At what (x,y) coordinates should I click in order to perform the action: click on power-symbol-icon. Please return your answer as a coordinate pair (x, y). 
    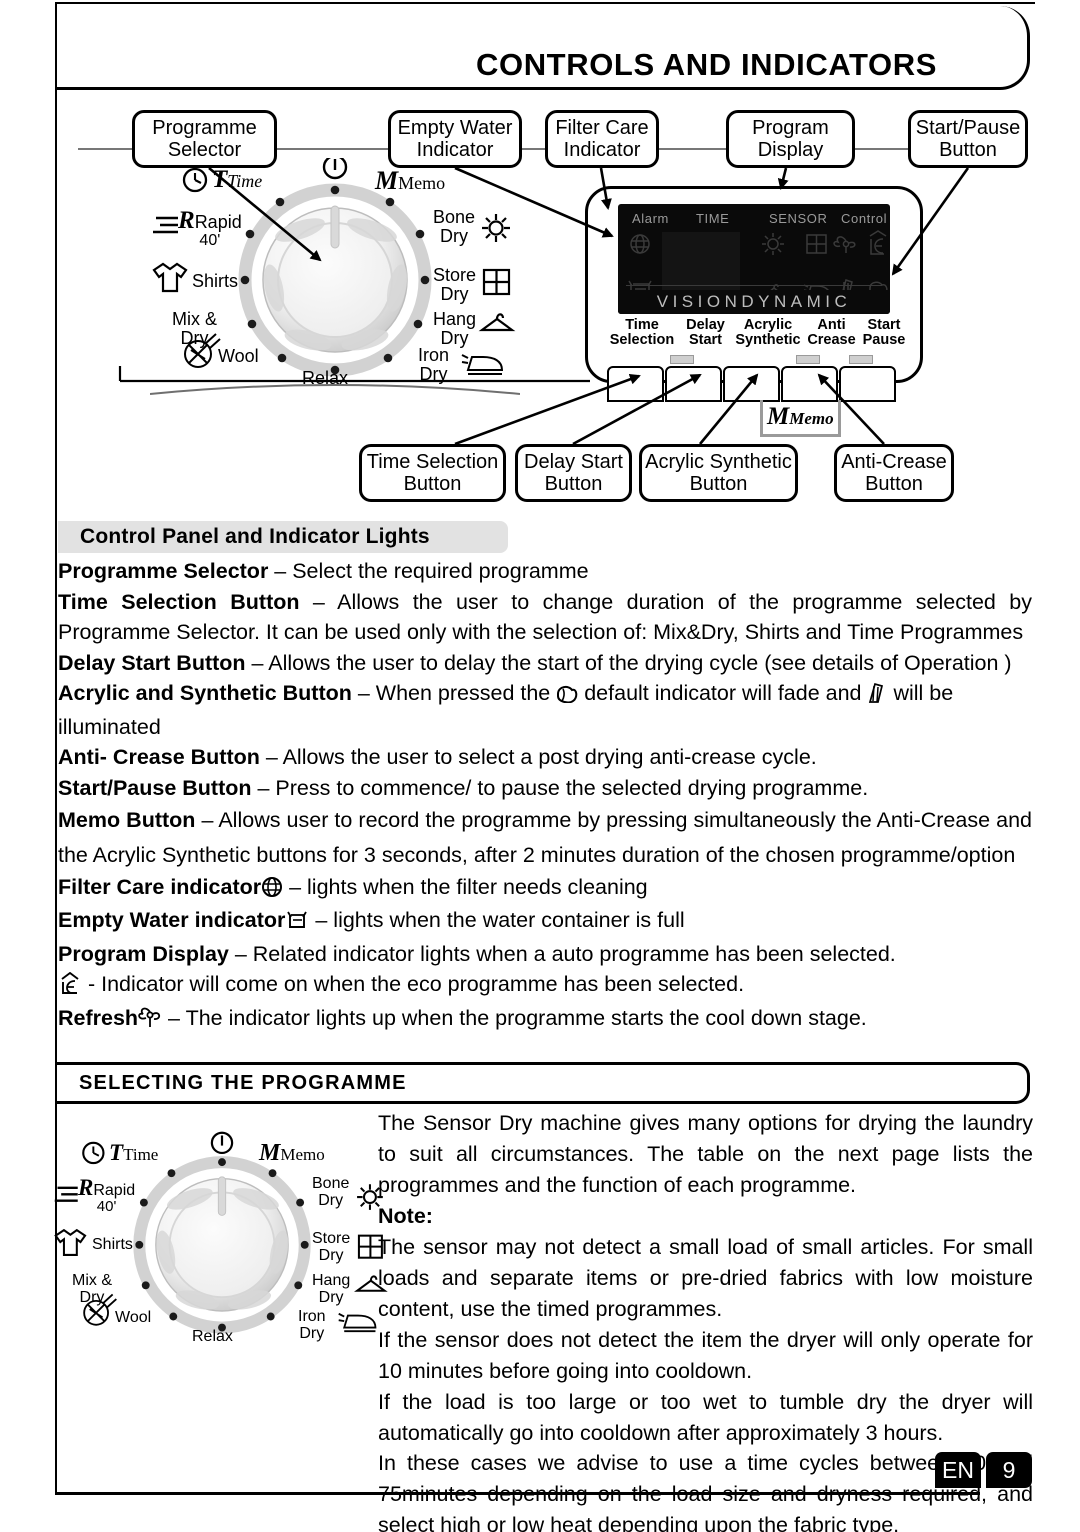
    Looking at the image, I should click on (222, 1143).